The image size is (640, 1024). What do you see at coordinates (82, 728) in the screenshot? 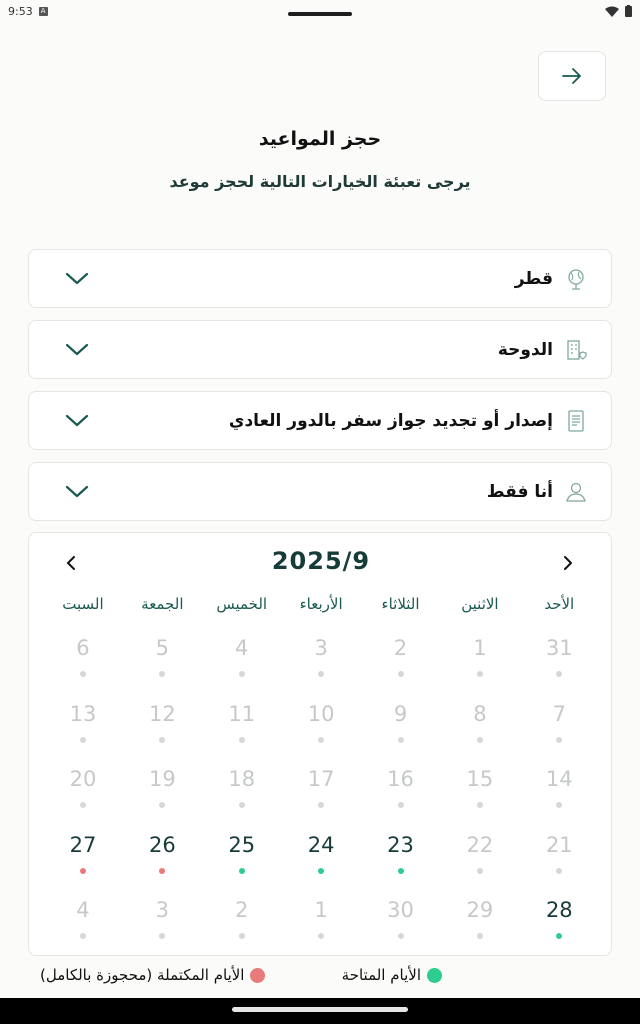
I see `calendar-day: 13` at bounding box center [82, 728].